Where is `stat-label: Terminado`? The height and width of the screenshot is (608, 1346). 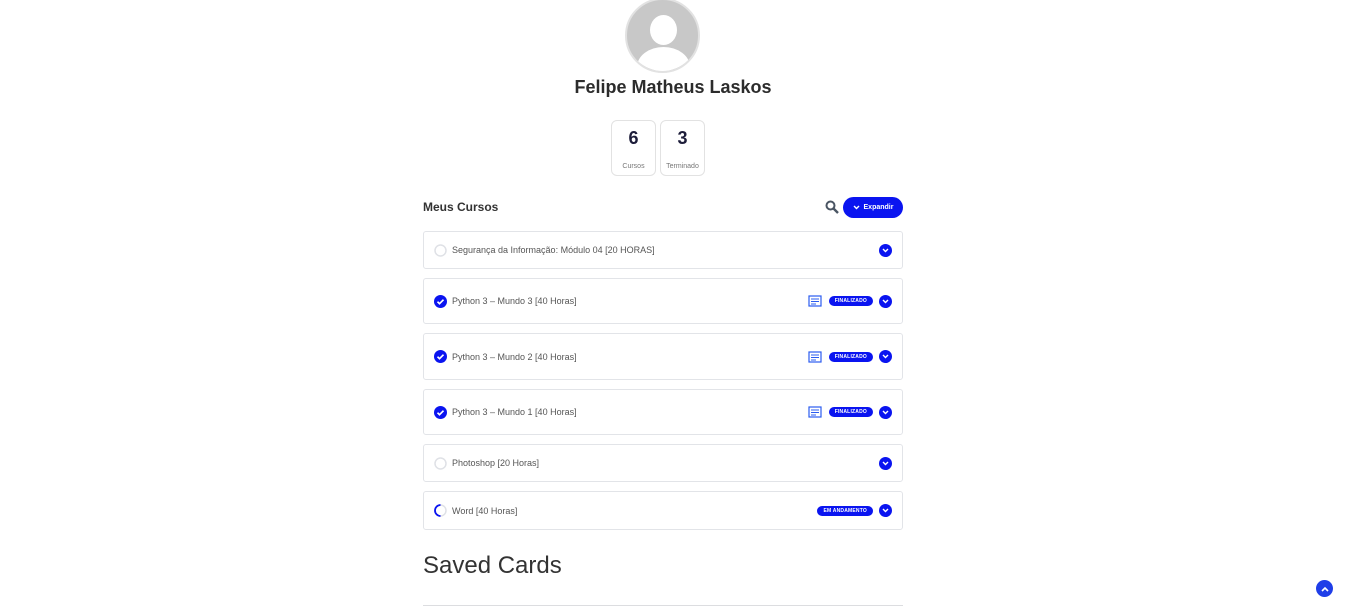 stat-label: Terminado is located at coordinates (682, 166).